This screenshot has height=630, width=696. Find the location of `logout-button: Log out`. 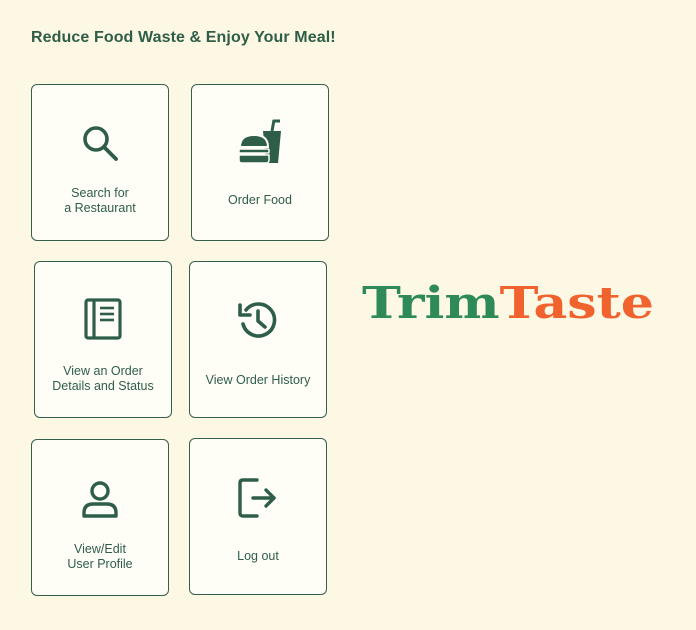

logout-button: Log out is located at coordinates (258, 516).